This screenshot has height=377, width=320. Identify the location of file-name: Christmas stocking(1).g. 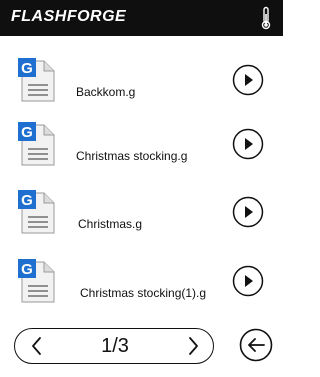
(143, 293).